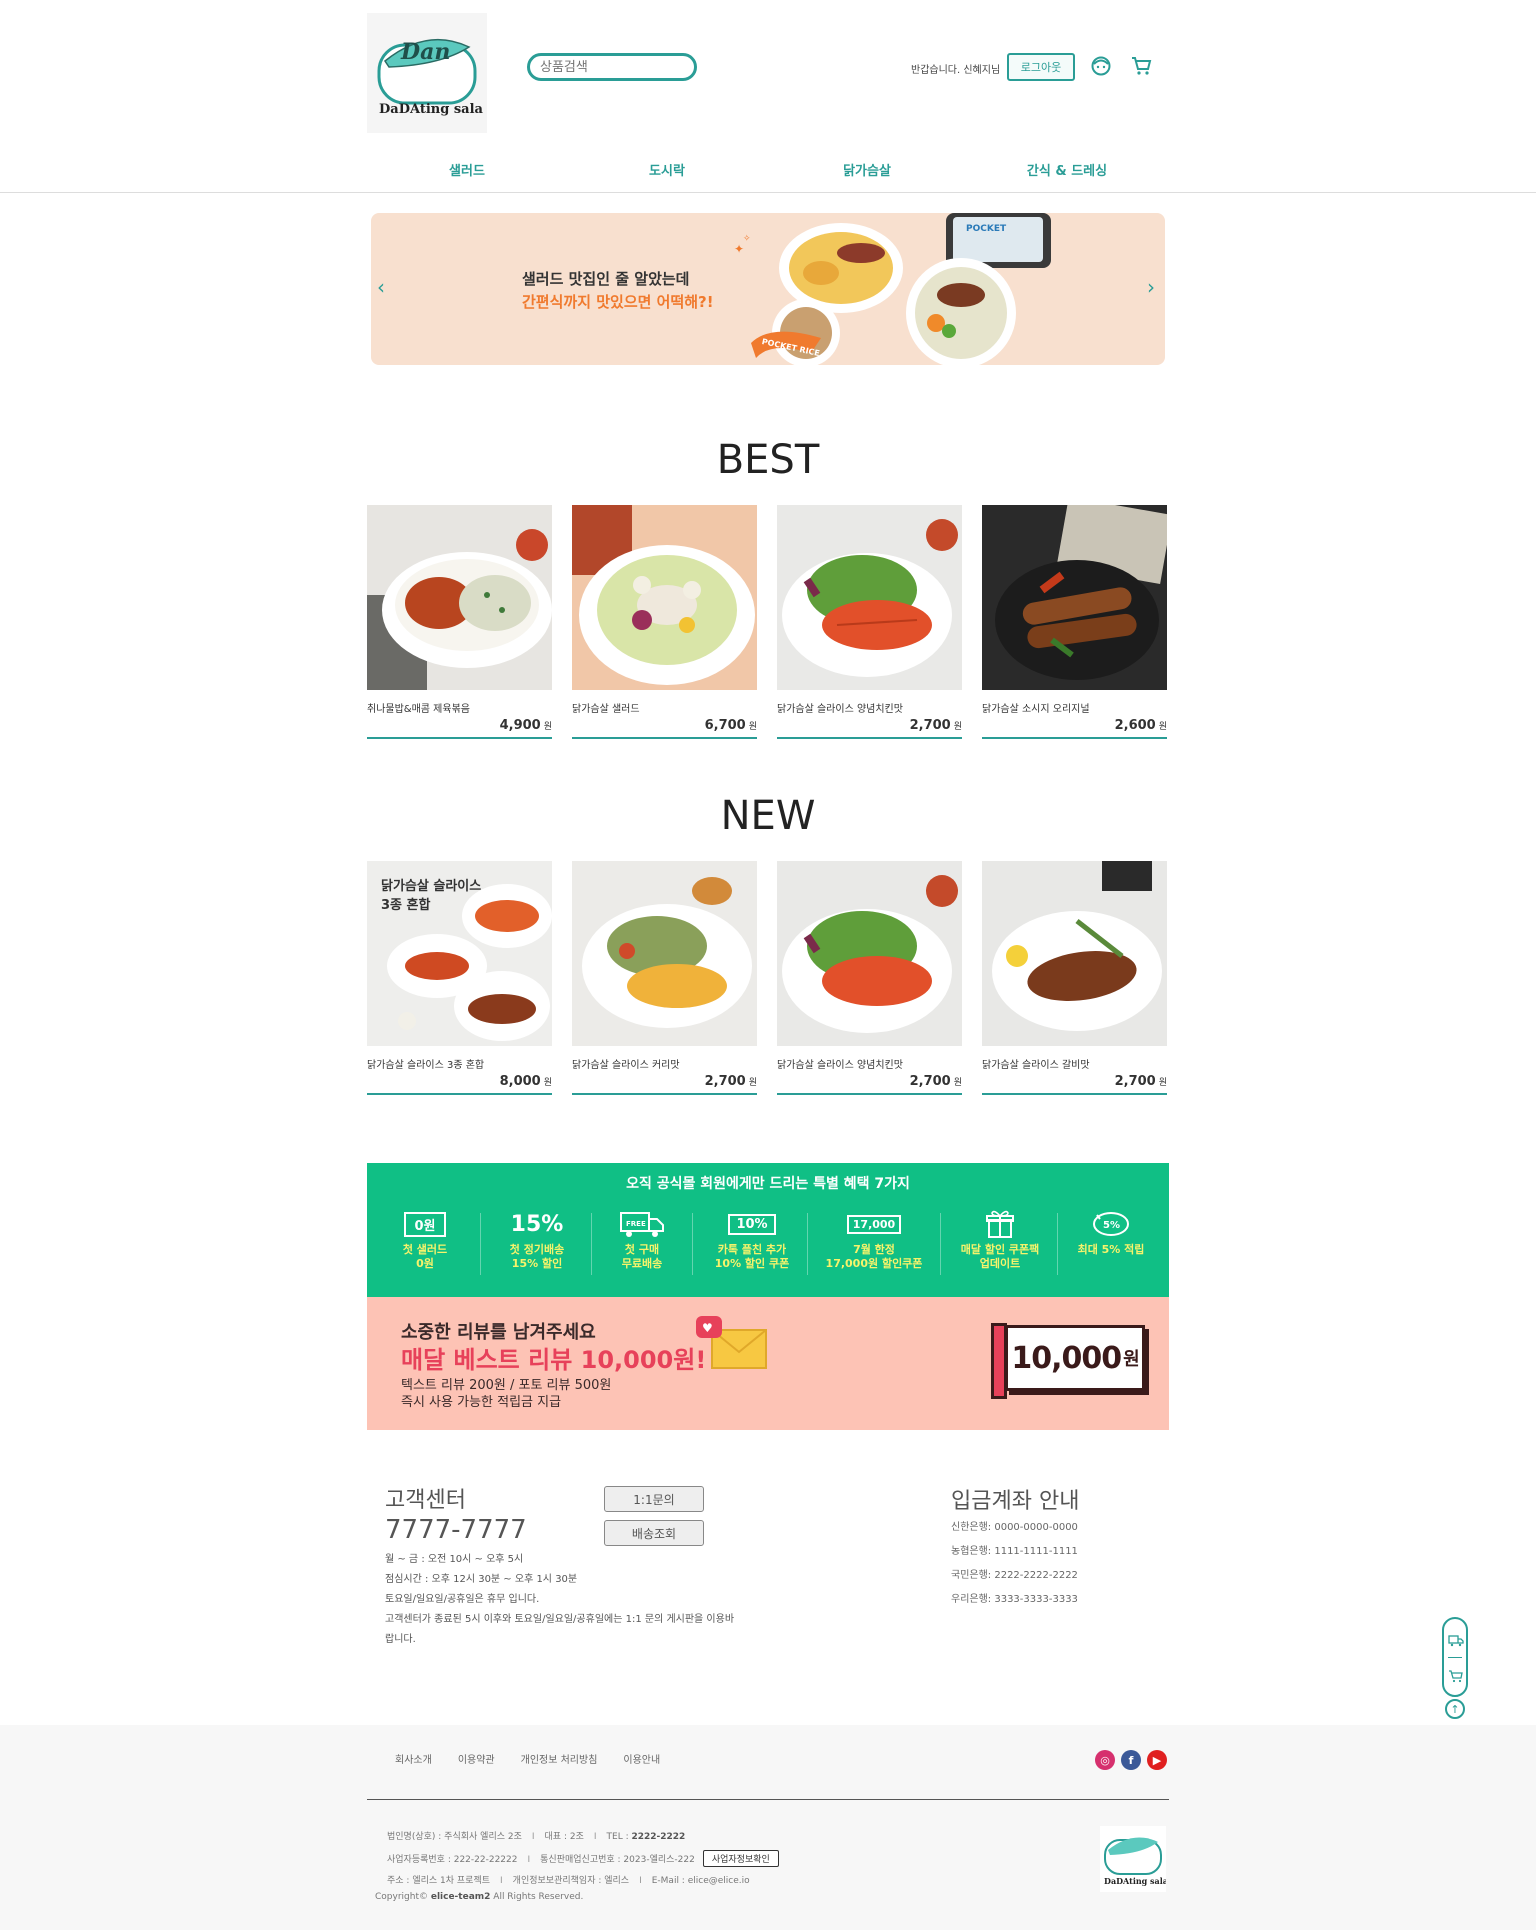 Image resolution: width=1536 pixels, height=1930 pixels. Describe the element at coordinates (1067, 173) in the screenshot. I see `nav-item-snack-dressing: 간식 & 드레싱` at that location.